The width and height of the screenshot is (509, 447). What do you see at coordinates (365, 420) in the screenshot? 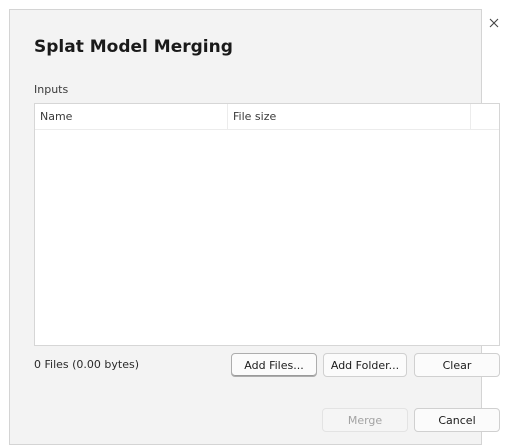
I see `merge-button: Merge` at bounding box center [365, 420].